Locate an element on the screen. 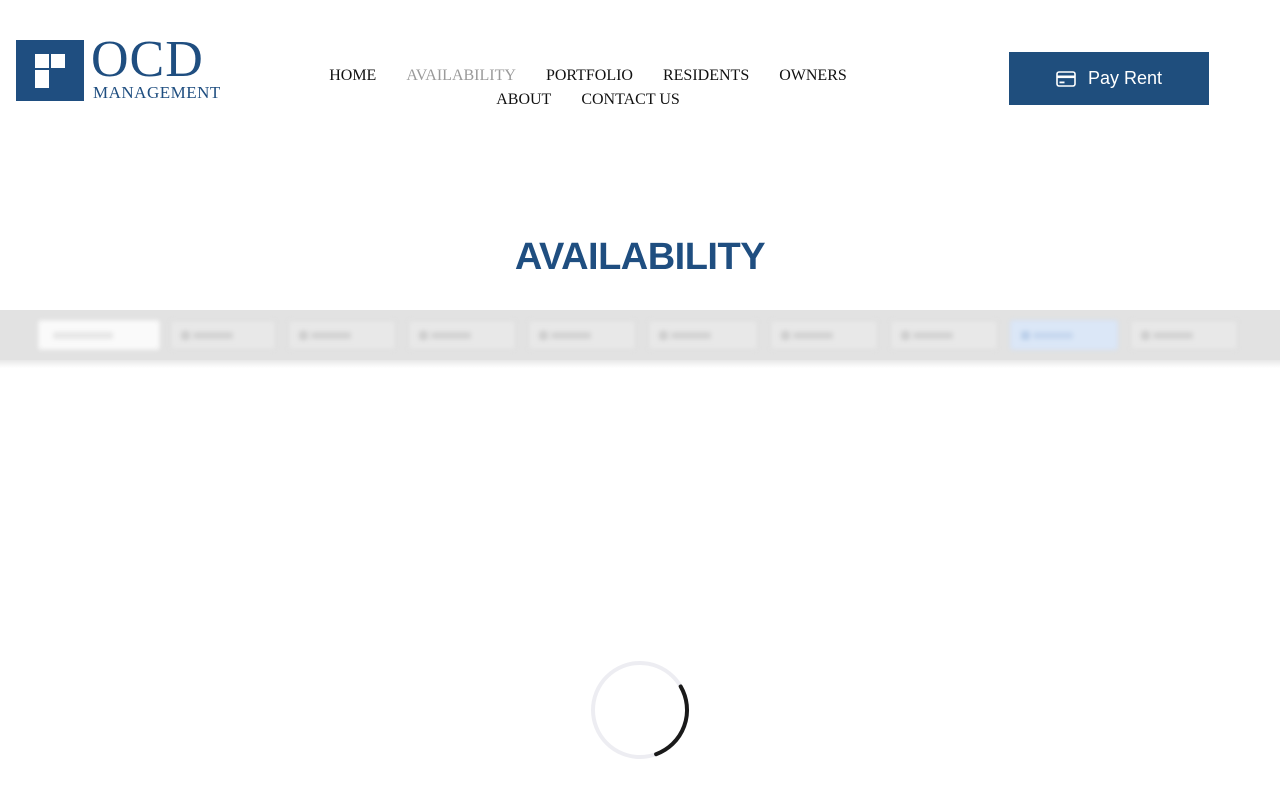  nav-row-2: ABOUT CONTACT US is located at coordinates (588, 100).